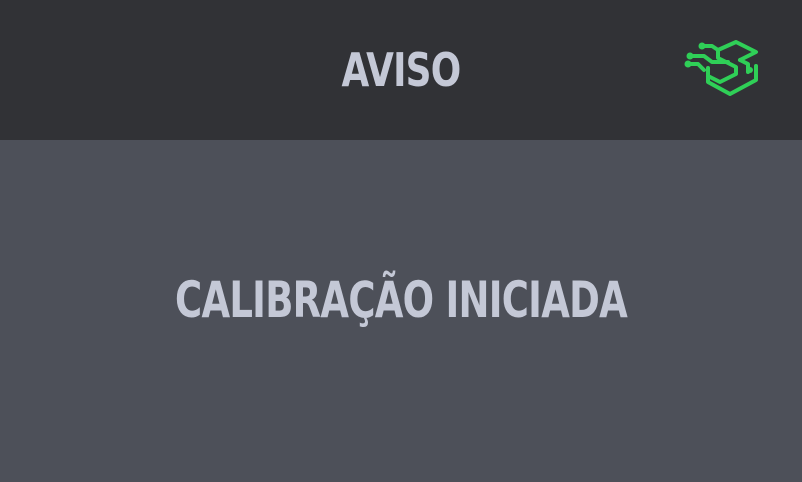  What do you see at coordinates (721, 68) in the screenshot?
I see `circuit-box-logo-icon` at bounding box center [721, 68].